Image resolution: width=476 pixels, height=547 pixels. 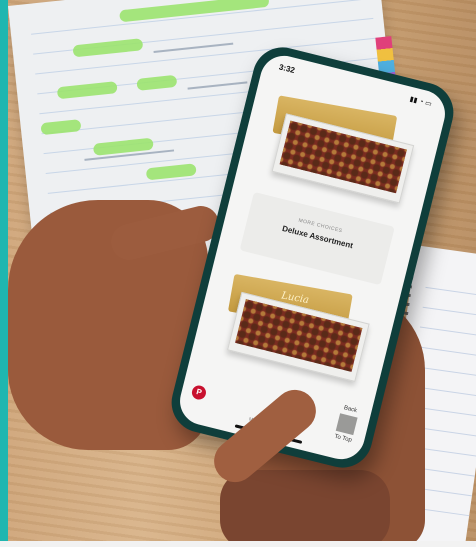 I want to click on back-to-top-button: Back To Top, so click(x=347, y=424).